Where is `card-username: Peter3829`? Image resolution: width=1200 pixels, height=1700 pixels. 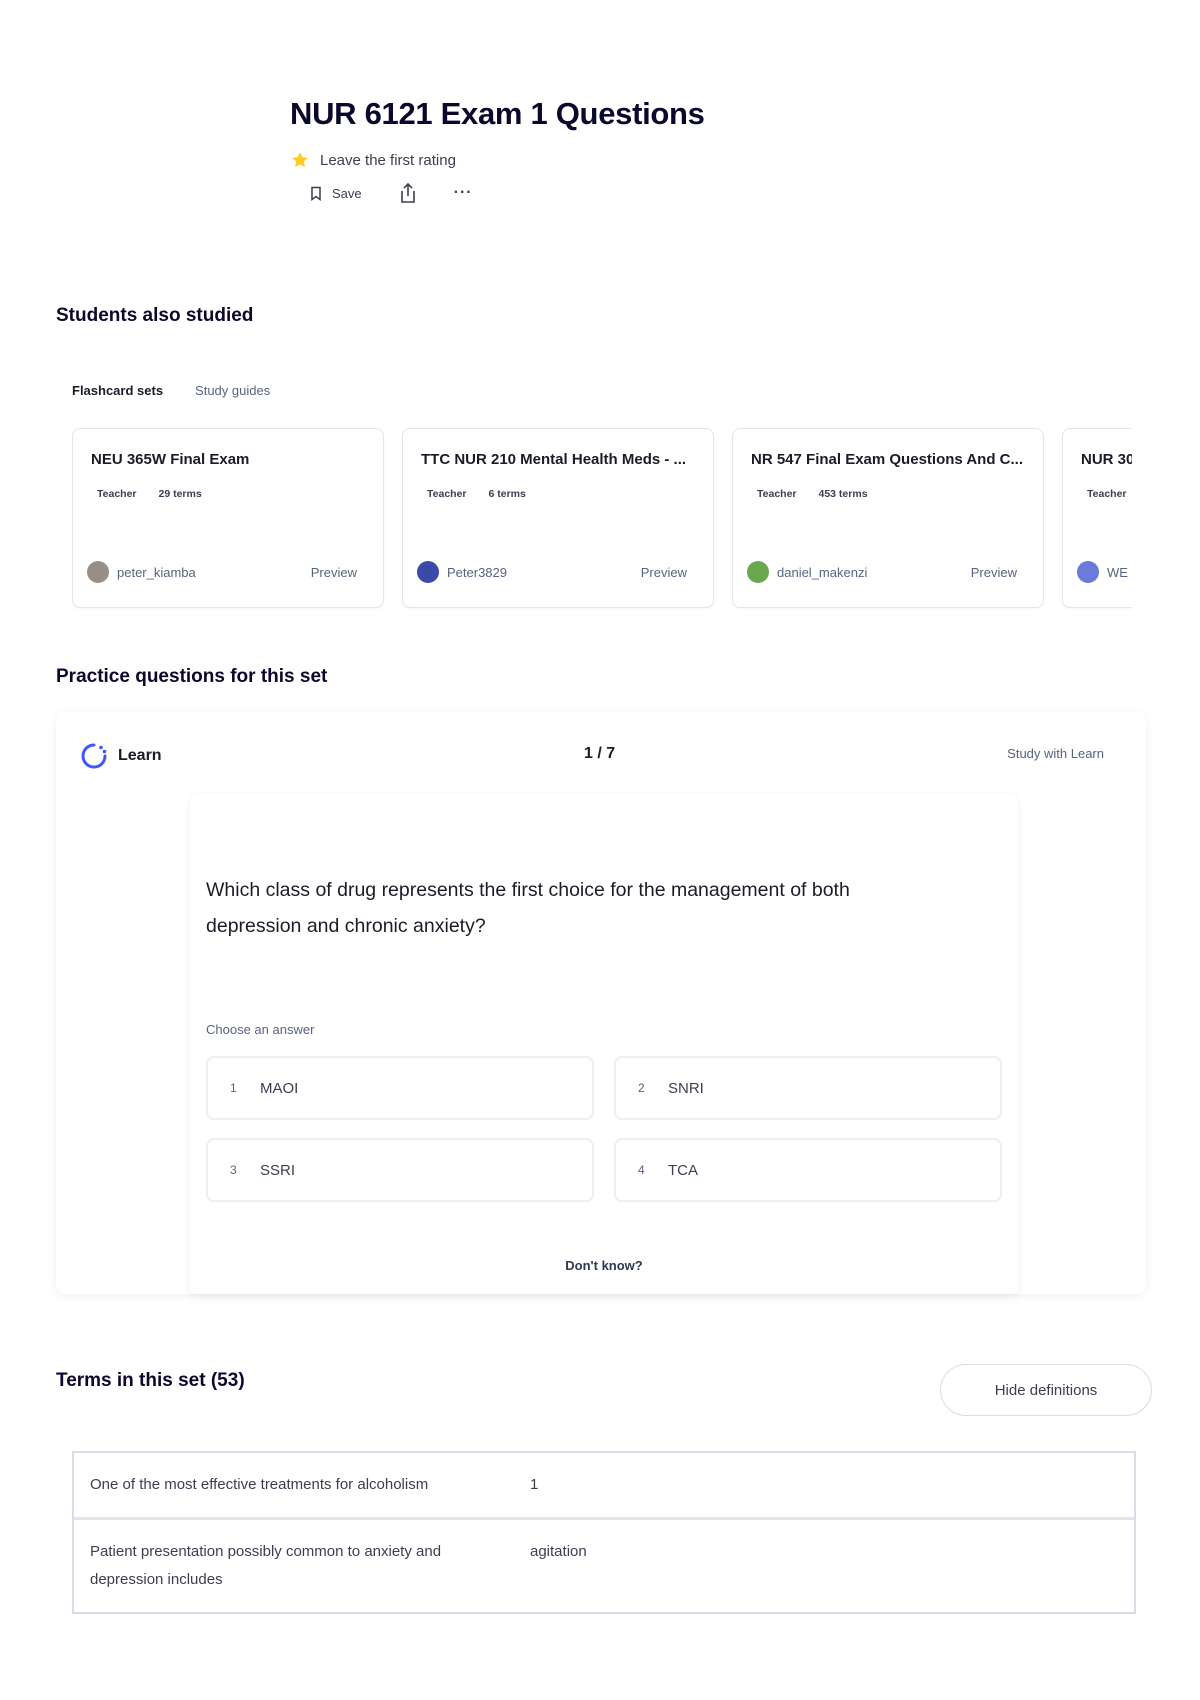
card-username: Peter3829 is located at coordinates (477, 572).